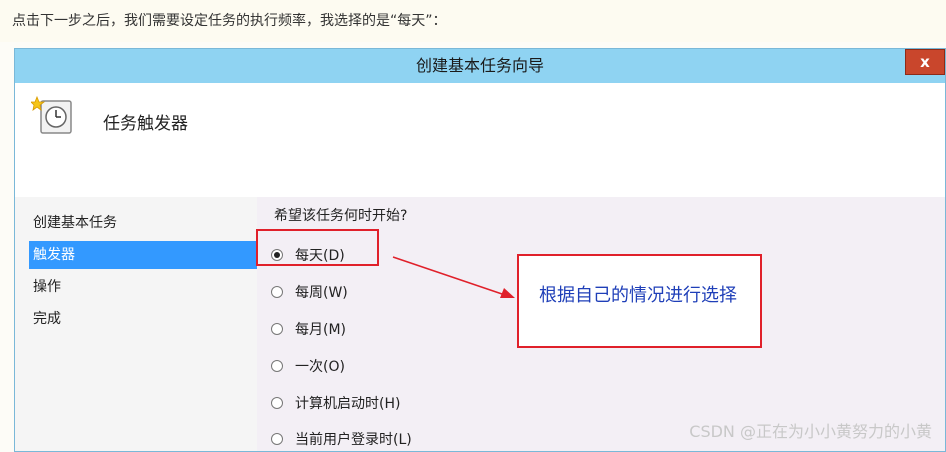  Describe the element at coordinates (51, 114) in the screenshot. I see `clock-task-icon` at that location.